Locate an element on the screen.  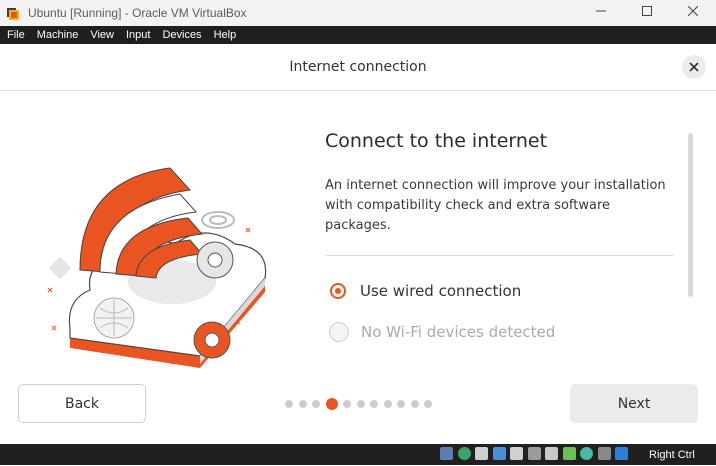
host-key-label: Right Ctrl is located at coordinates (672, 455).